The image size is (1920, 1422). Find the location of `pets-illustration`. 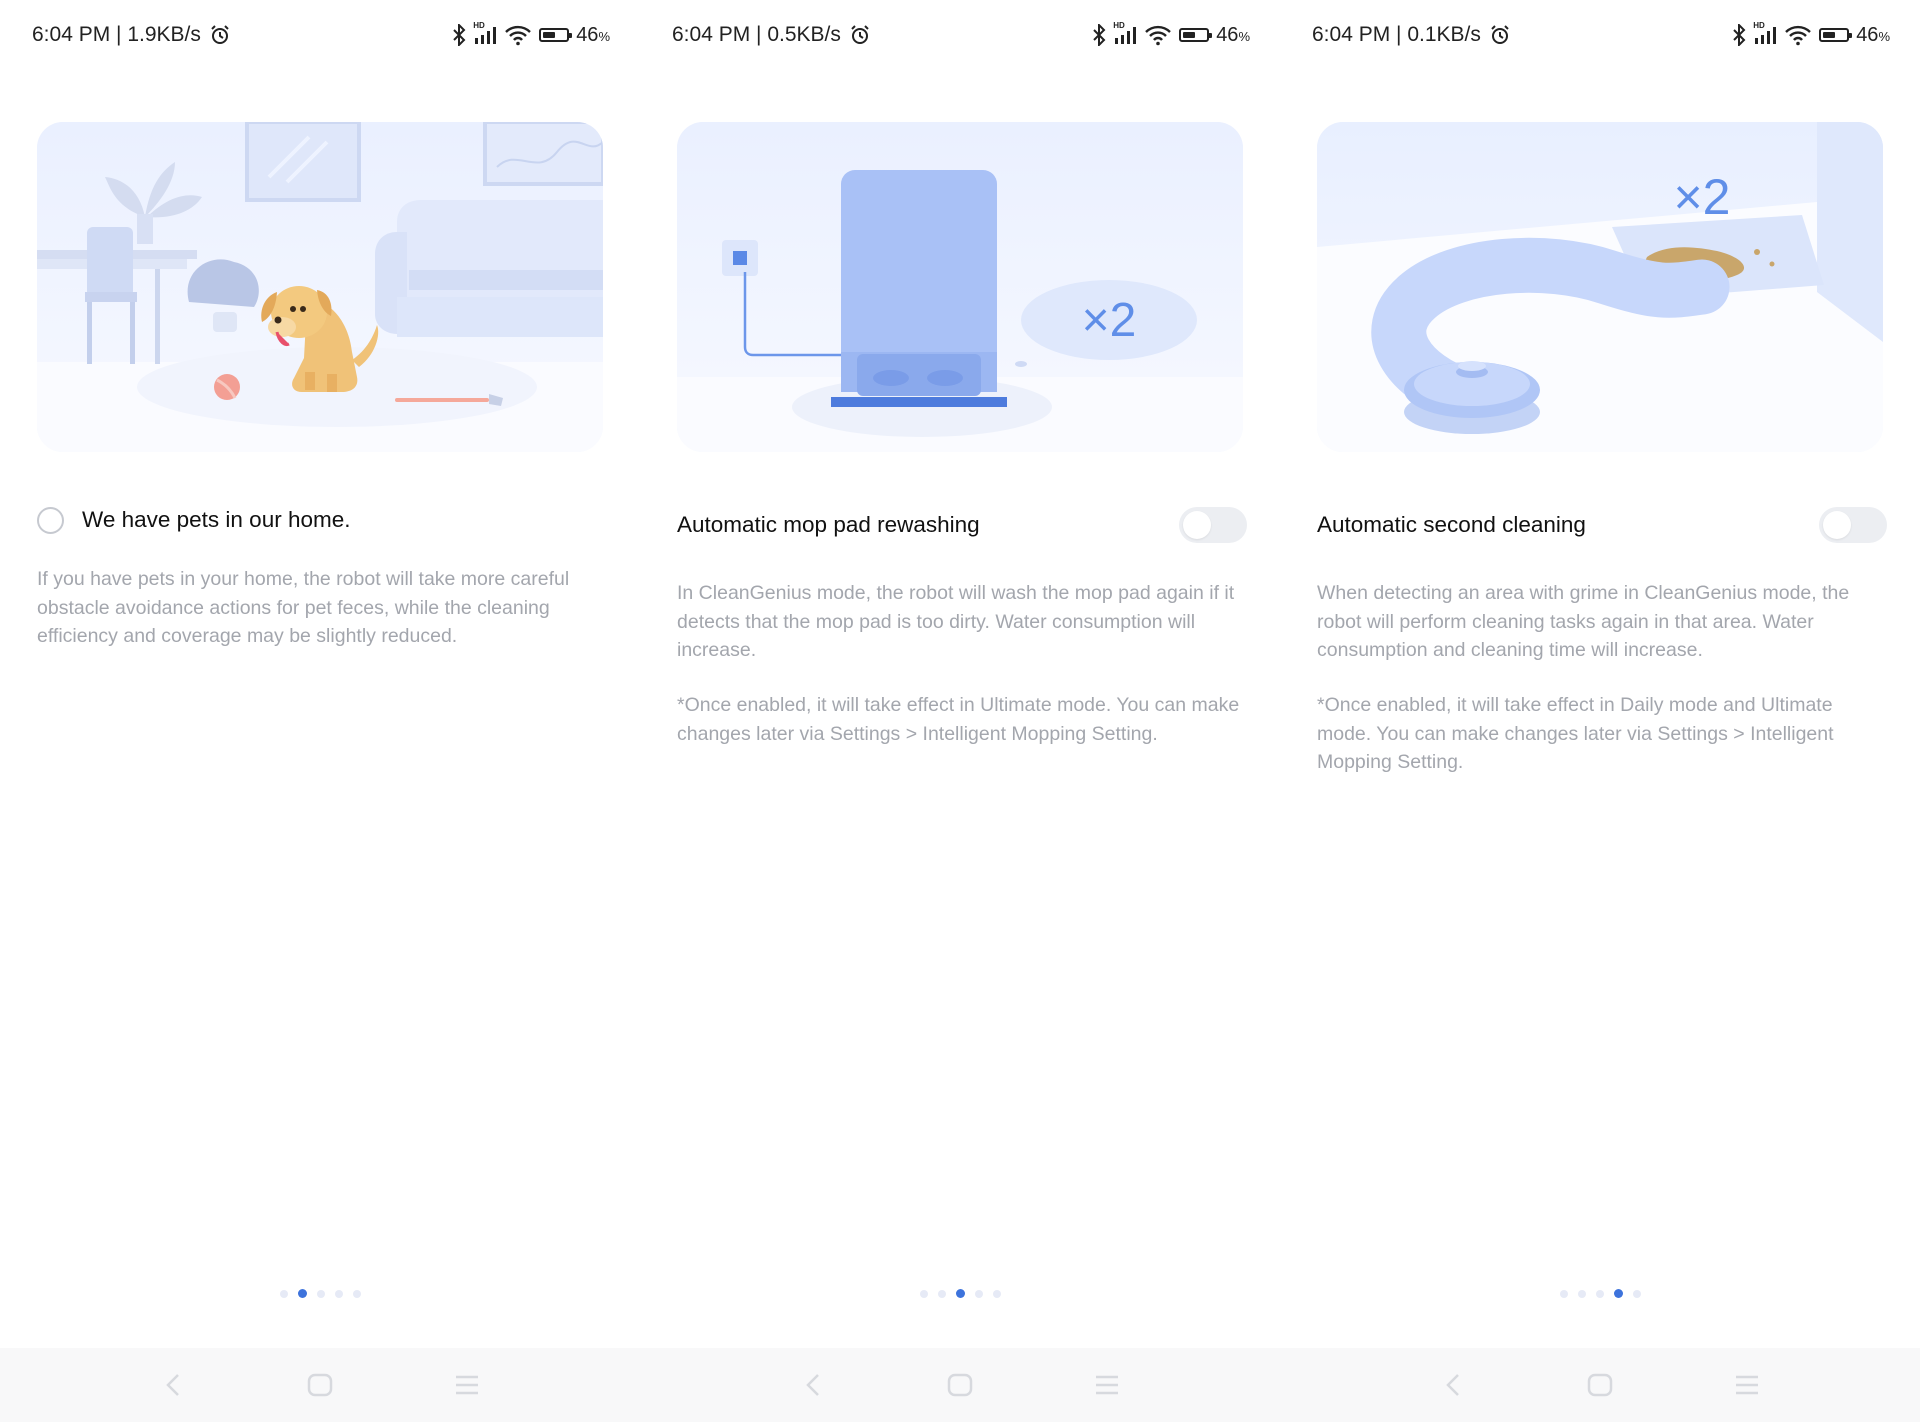

pets-illustration is located at coordinates (320, 287).